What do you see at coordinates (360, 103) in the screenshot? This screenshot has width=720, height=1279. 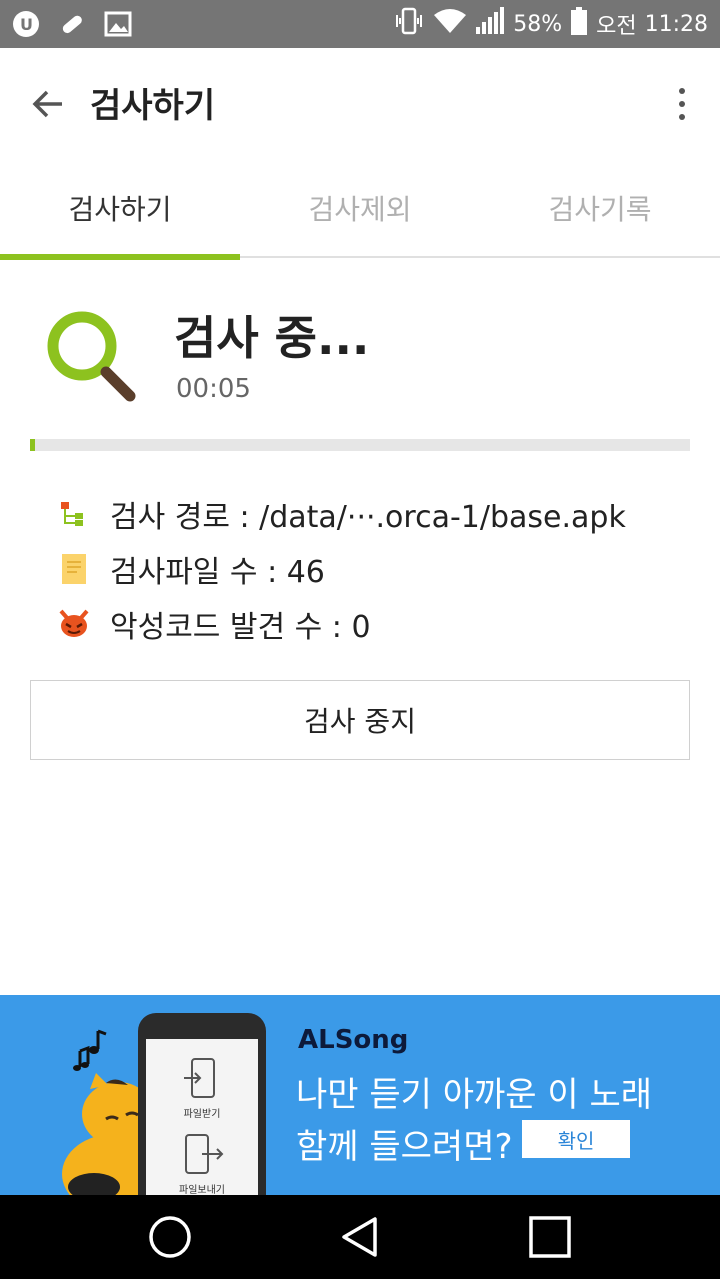 I see `app-bar: 검사하기` at bounding box center [360, 103].